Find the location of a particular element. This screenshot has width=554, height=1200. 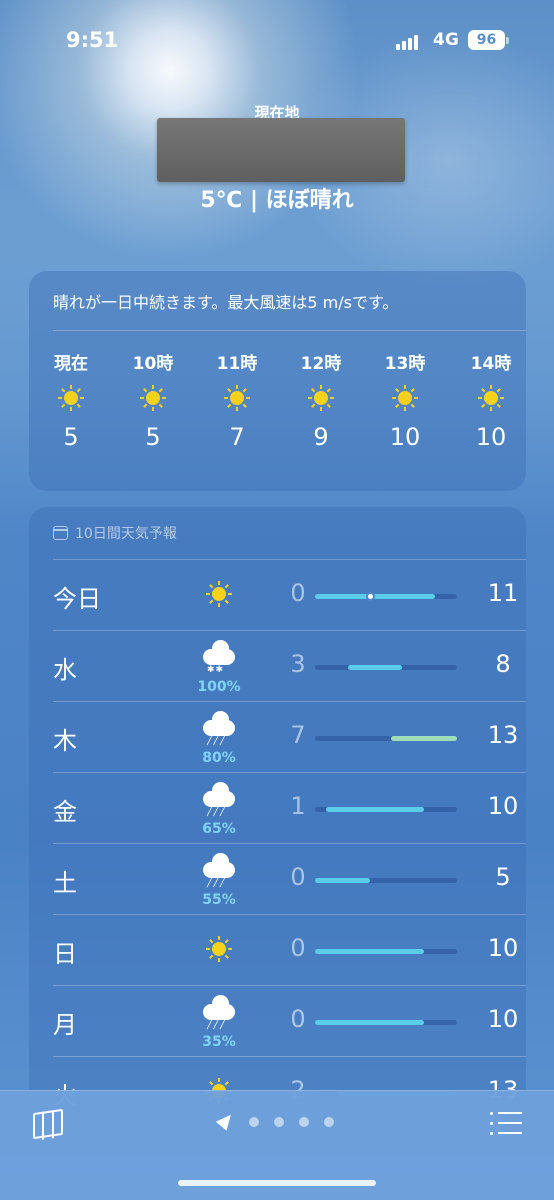

forecast-row: 今日 0 11 is located at coordinates (289, 594).